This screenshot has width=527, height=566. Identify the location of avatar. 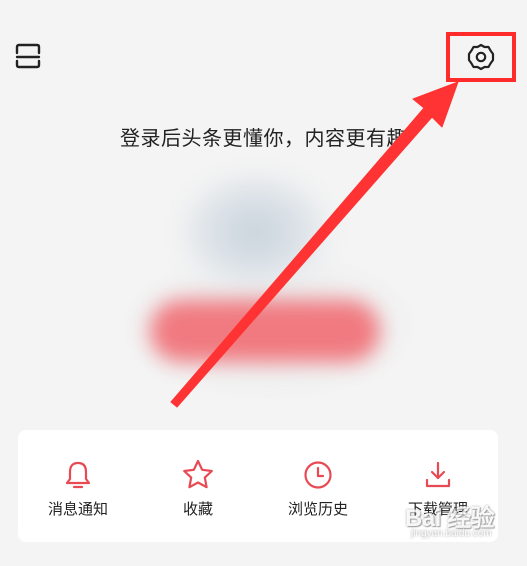
(255, 232).